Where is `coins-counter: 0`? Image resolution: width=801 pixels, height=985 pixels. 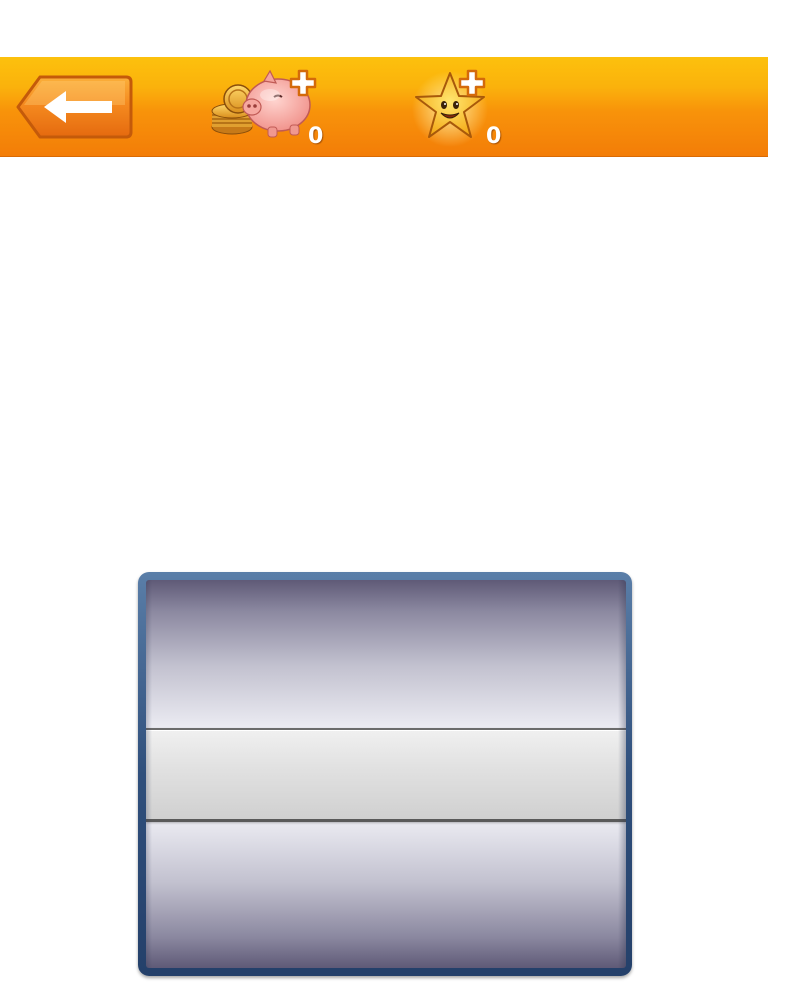
coins-counter: 0 is located at coordinates (268, 108).